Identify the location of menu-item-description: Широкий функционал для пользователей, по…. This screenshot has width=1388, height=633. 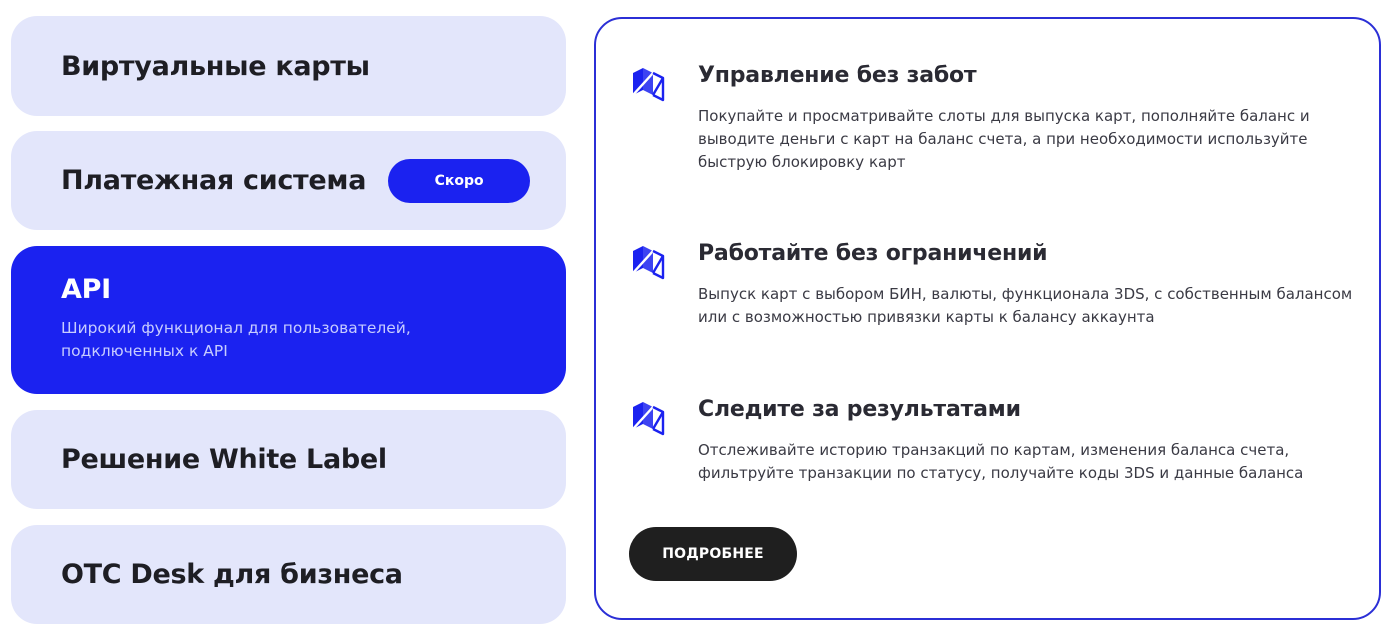
(236, 339).